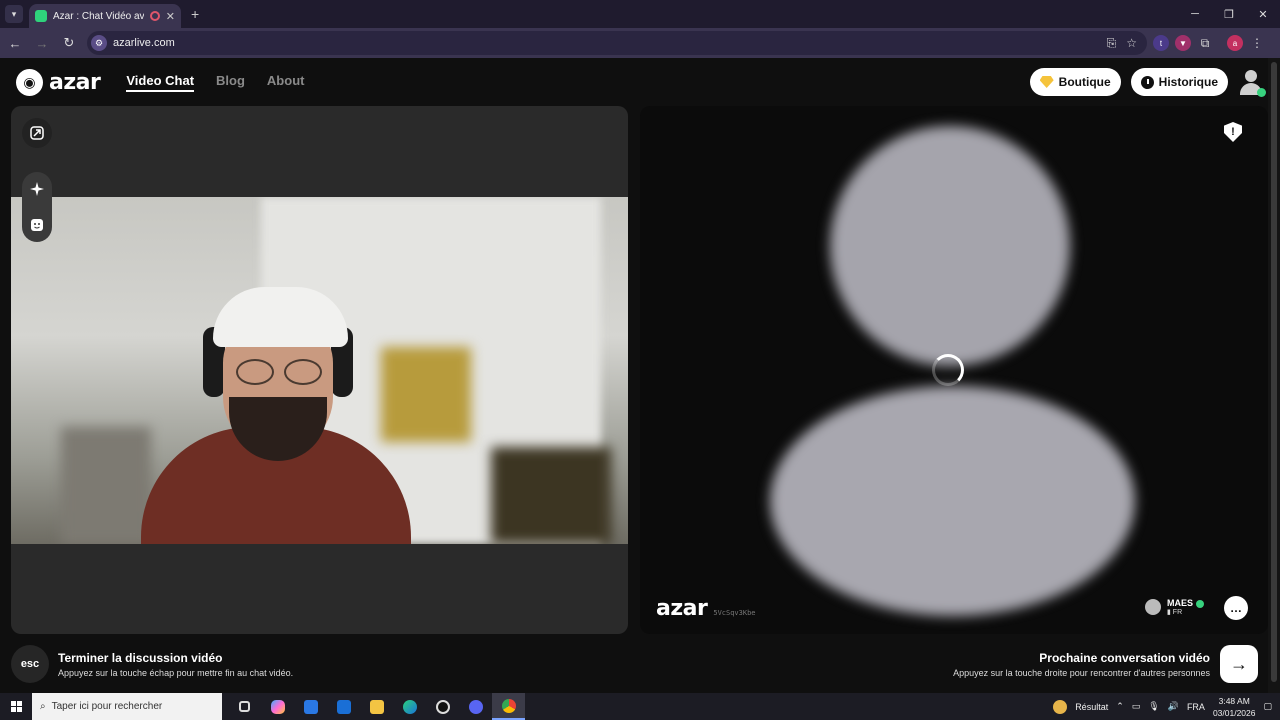 Image resolution: width=1280 pixels, height=720 pixels. Describe the element at coordinates (215, 82) in the screenshot. I see `main-nav: Video Chat Blog About` at that location.